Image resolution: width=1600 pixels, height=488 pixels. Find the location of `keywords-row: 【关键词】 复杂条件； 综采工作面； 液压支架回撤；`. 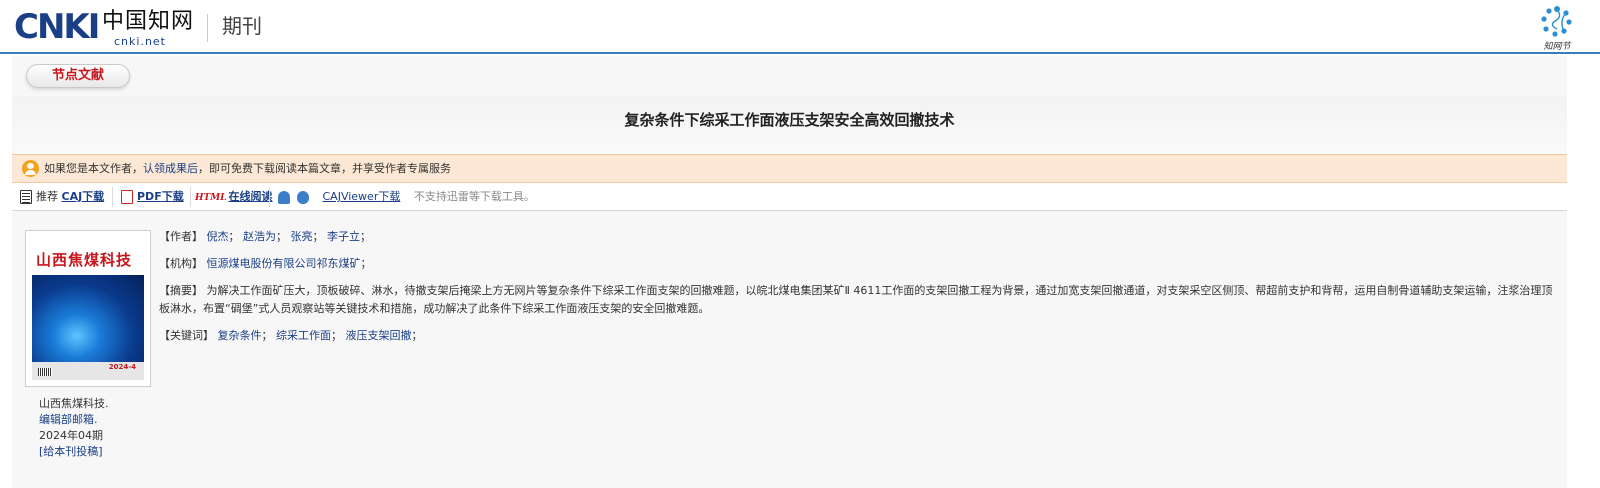

keywords-row: 【关键词】 复杂条件； 综采工作面； 液压支架回撤； is located at coordinates (291, 335).